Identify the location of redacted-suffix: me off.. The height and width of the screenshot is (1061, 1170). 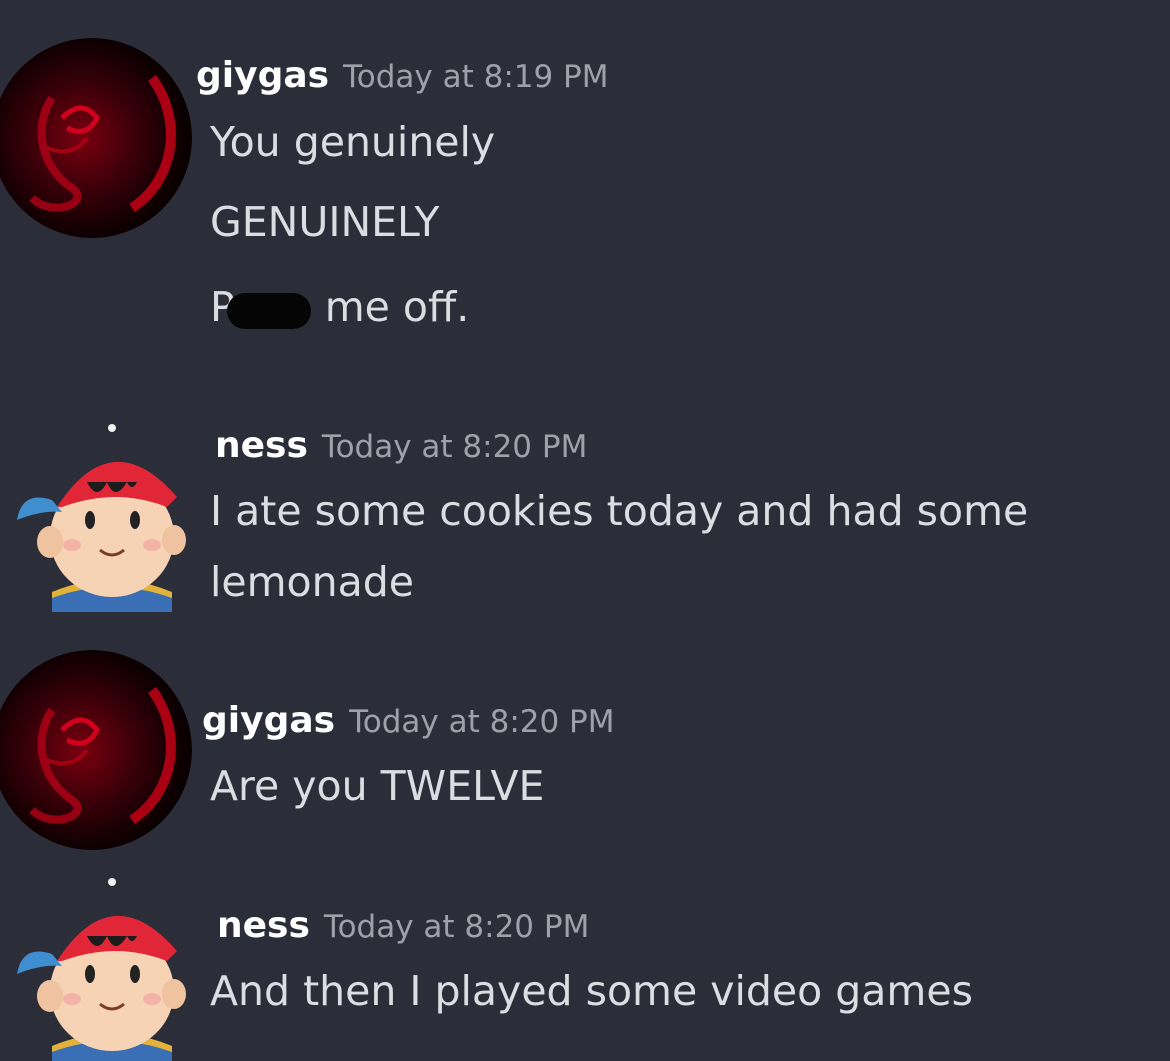
(397, 307).